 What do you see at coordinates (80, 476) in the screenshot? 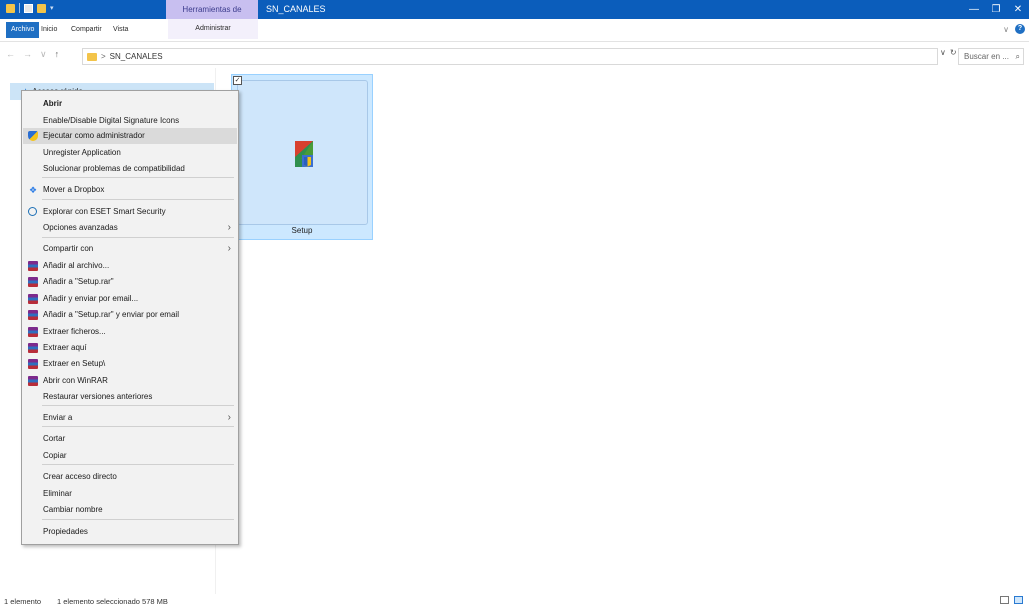
I see `menu-item-label: Crear acceso directo` at bounding box center [80, 476].